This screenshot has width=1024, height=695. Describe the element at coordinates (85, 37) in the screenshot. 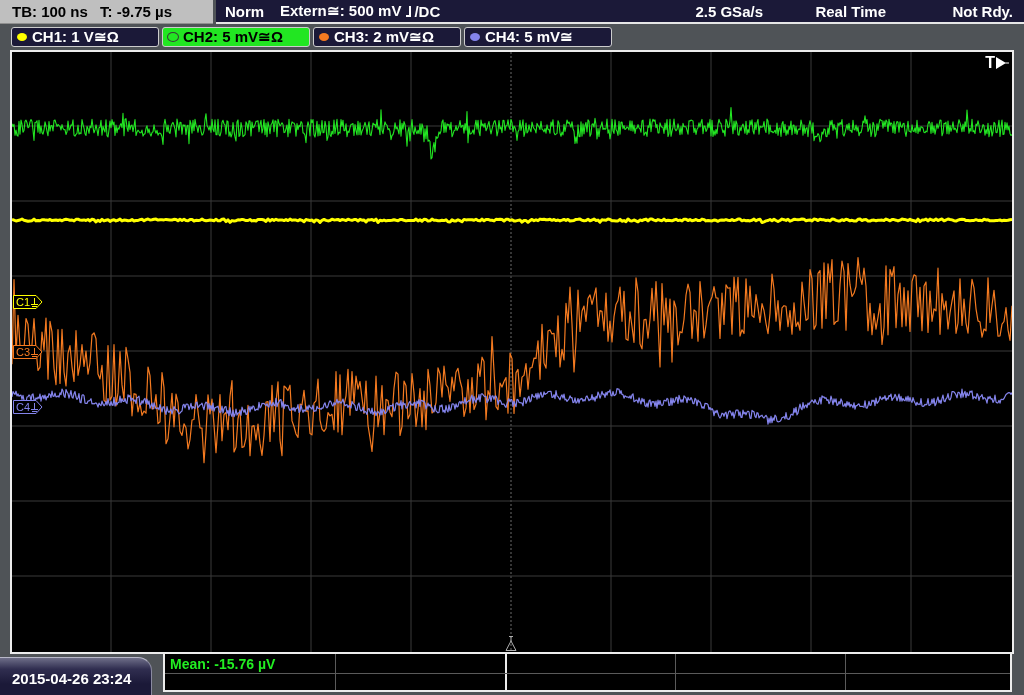

I see `channel-tab: CH1: 1 V≅Ω` at that location.